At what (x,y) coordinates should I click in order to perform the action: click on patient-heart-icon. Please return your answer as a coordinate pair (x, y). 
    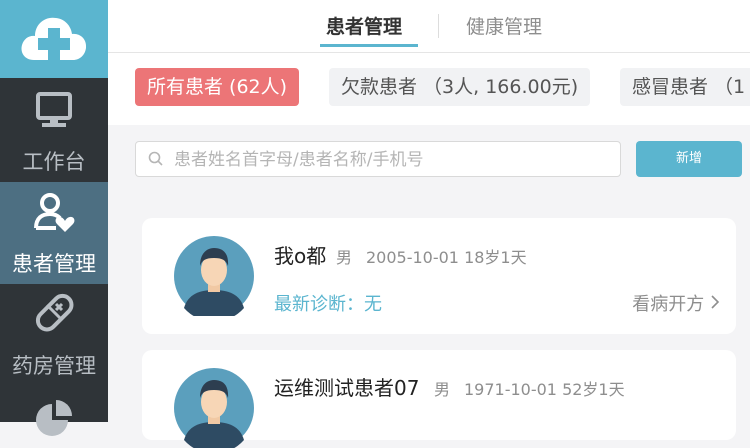
    Looking at the image, I should click on (54, 212).